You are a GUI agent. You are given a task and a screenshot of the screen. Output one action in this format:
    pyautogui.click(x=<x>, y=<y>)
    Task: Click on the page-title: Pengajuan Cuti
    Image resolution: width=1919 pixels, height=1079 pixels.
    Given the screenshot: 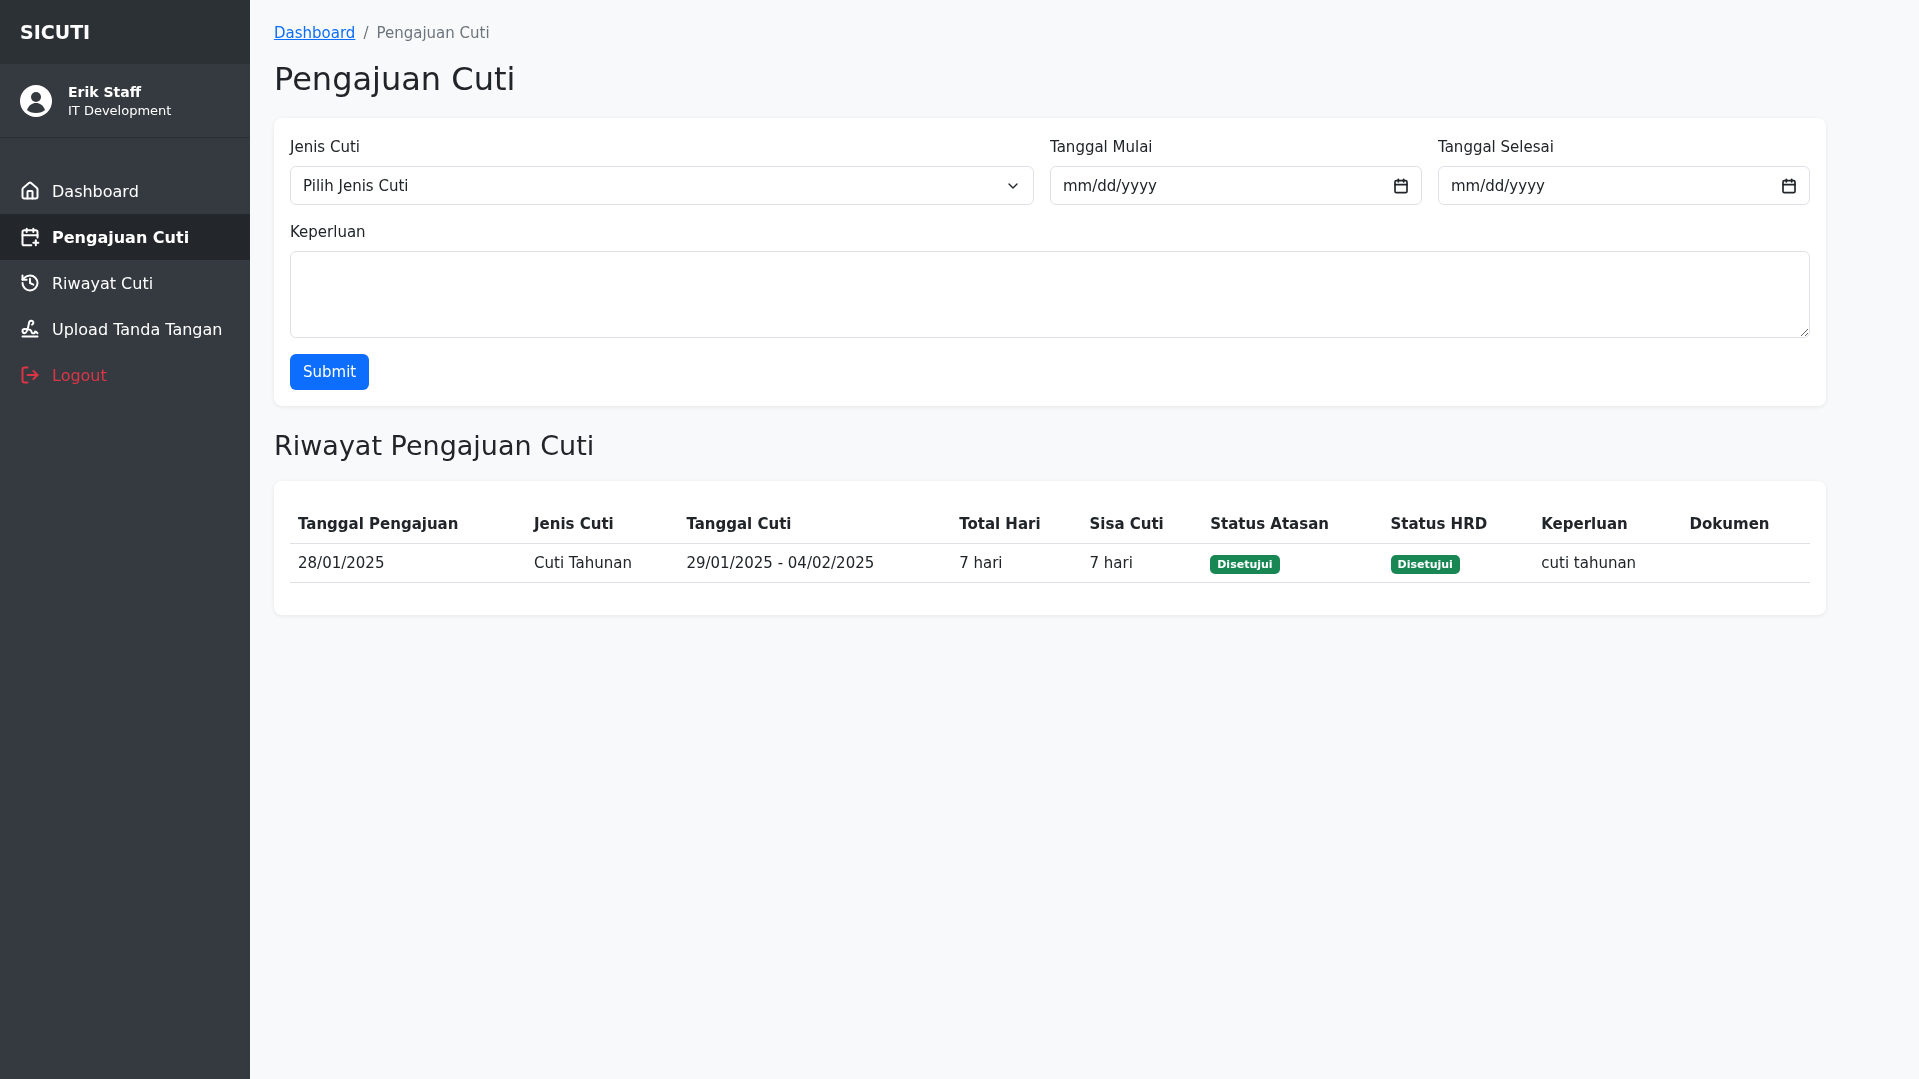 What is the action you would take?
    pyautogui.click(x=395, y=79)
    